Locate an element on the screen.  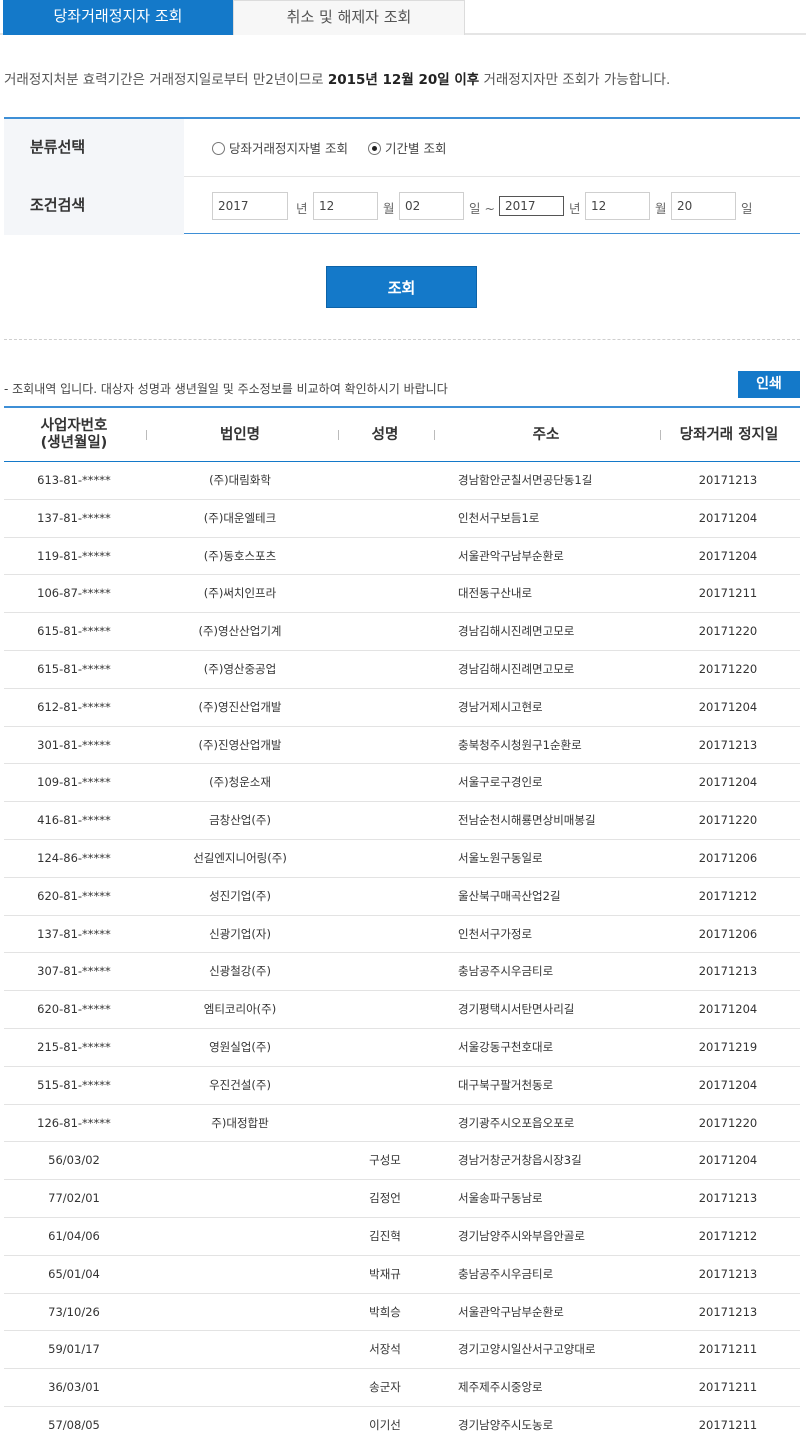
cell-business-number: 73/10/26 is located at coordinates (74, 1311).